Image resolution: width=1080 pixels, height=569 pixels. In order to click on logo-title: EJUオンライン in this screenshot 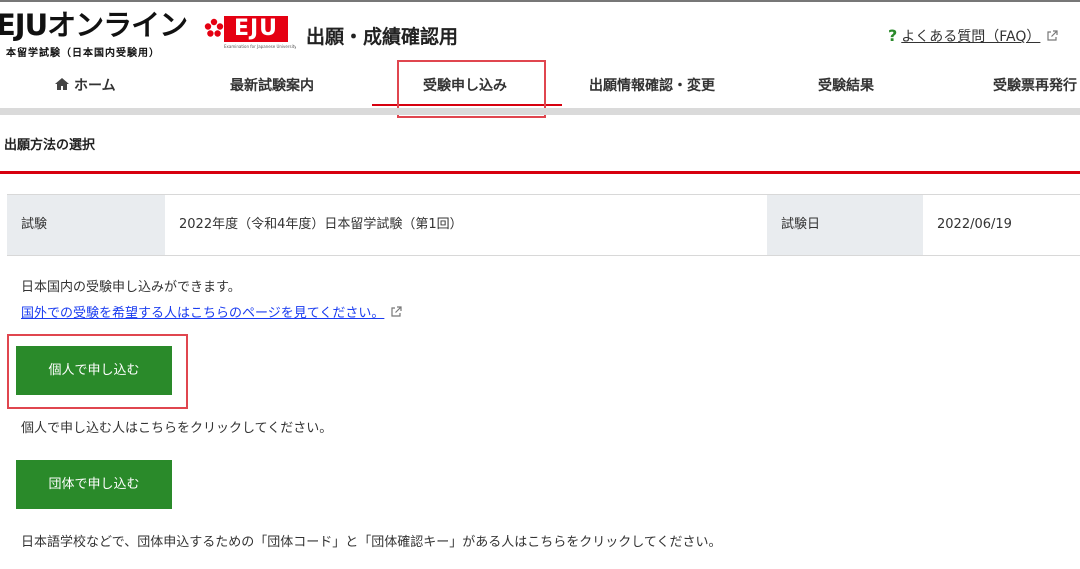, I will do `click(94, 25)`.